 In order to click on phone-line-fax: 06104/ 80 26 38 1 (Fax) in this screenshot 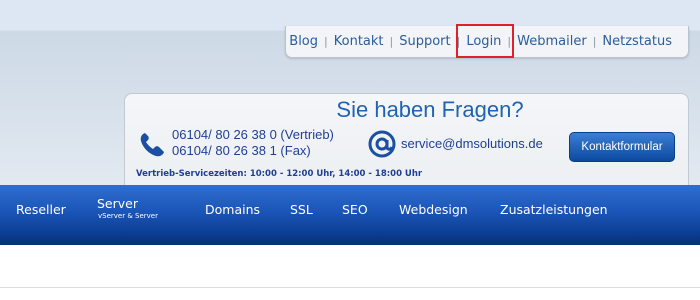, I will do `click(241, 150)`.